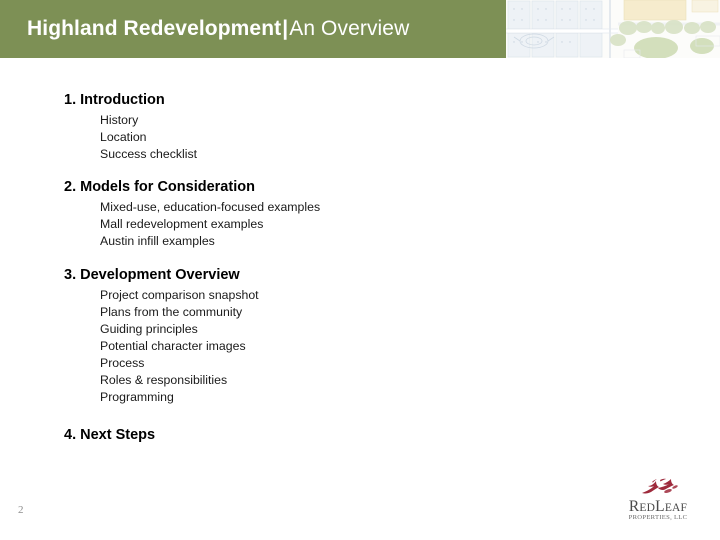  What do you see at coordinates (647, 508) in the screenshot?
I see `brand-name-ed: ED` at bounding box center [647, 508].